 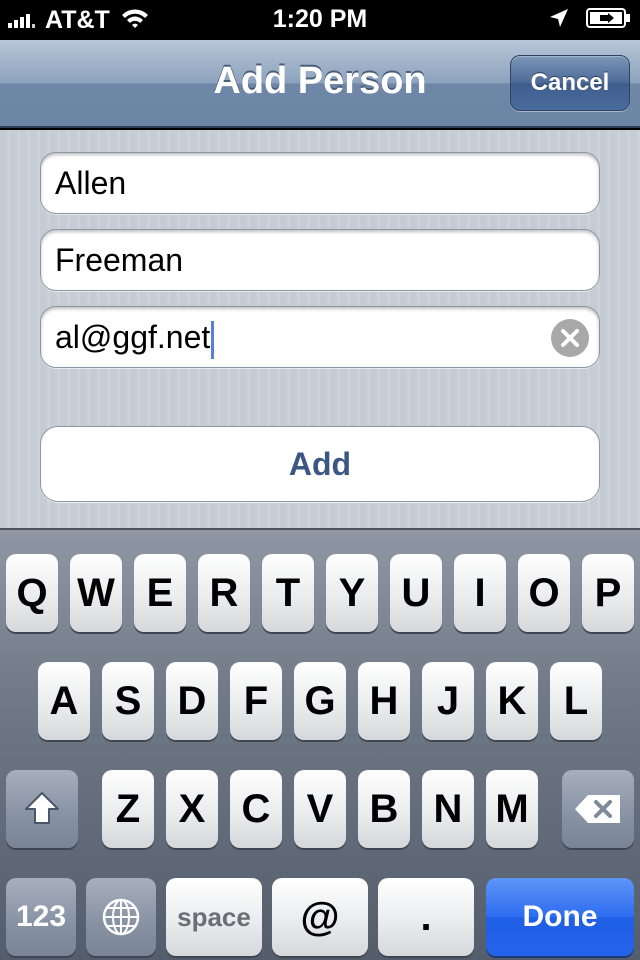 What do you see at coordinates (42, 809) in the screenshot?
I see `shift-key` at bounding box center [42, 809].